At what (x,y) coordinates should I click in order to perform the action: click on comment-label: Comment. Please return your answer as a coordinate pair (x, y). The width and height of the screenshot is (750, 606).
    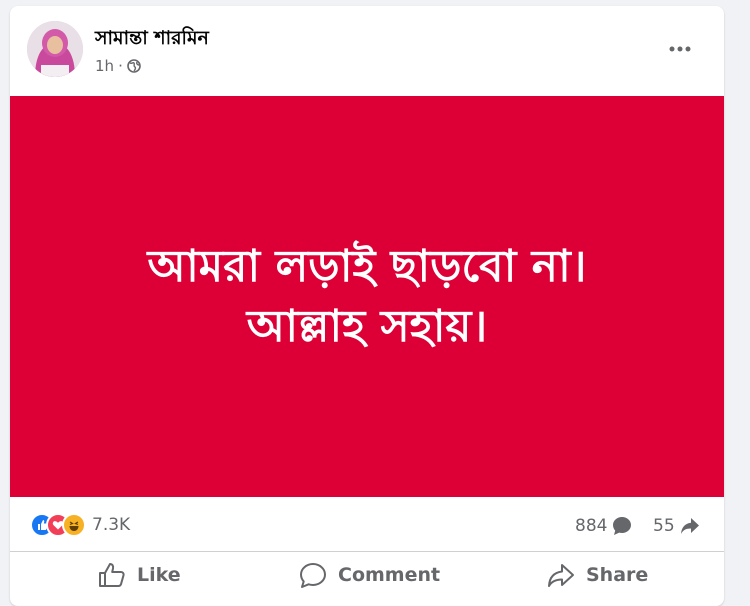
    Looking at the image, I should click on (389, 574).